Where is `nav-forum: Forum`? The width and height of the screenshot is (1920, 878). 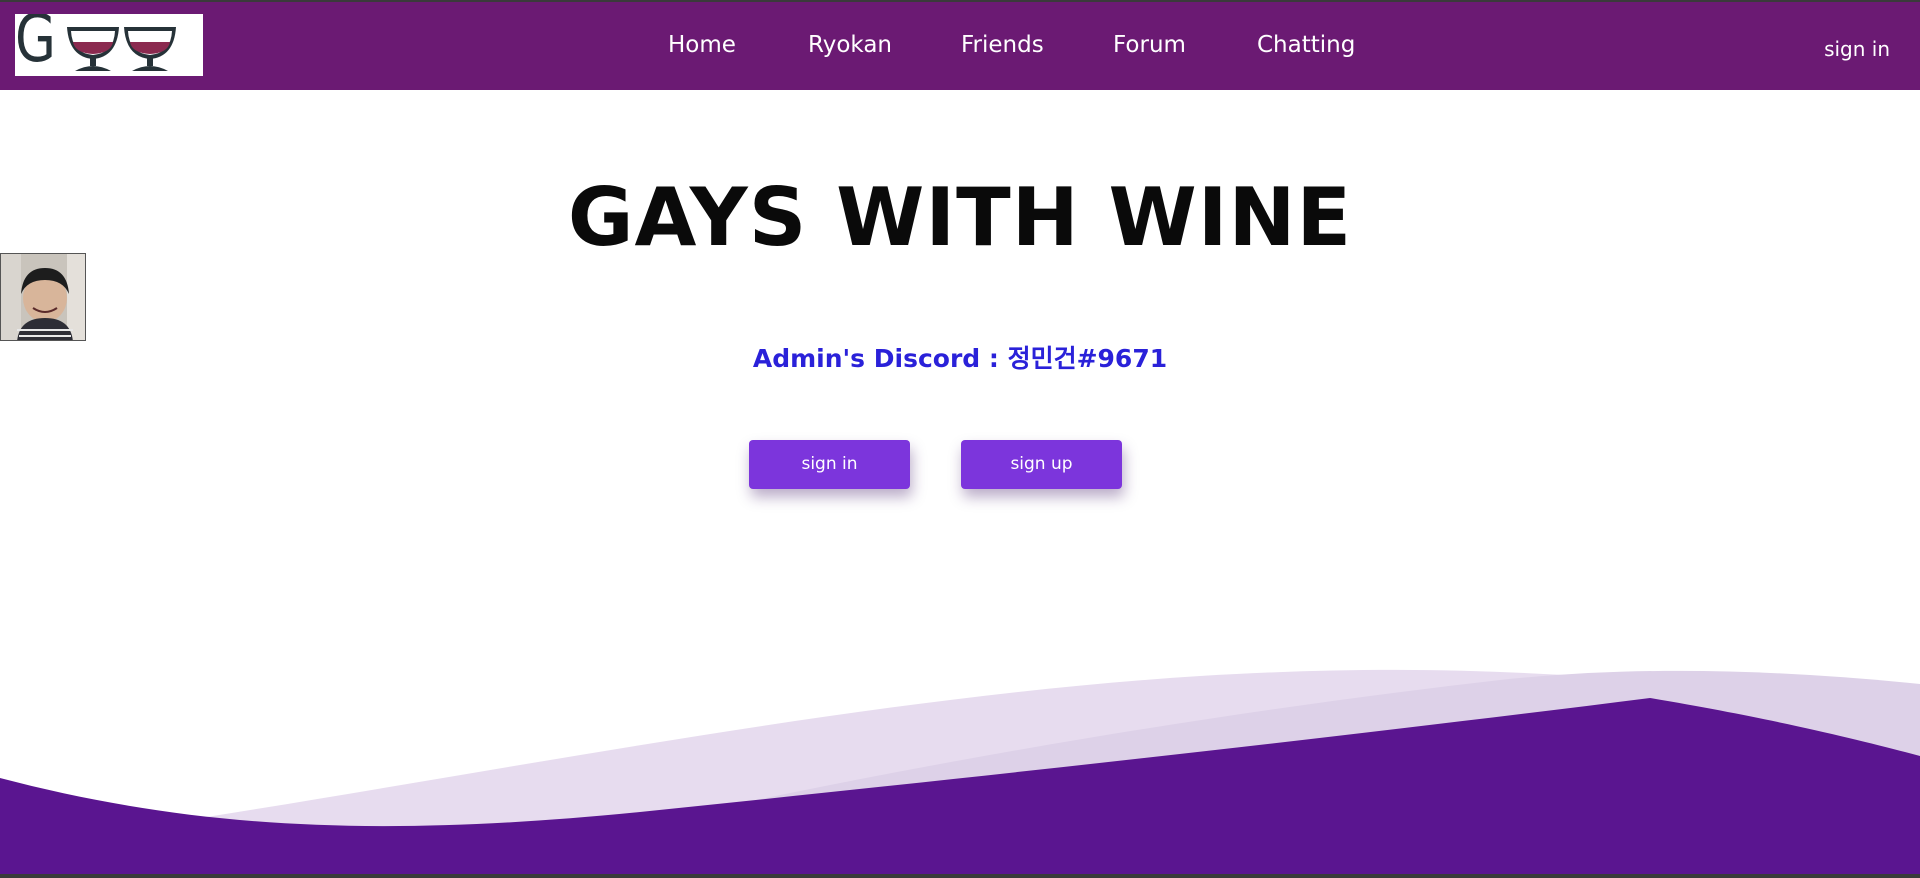
nav-forum: Forum is located at coordinates (1149, 45).